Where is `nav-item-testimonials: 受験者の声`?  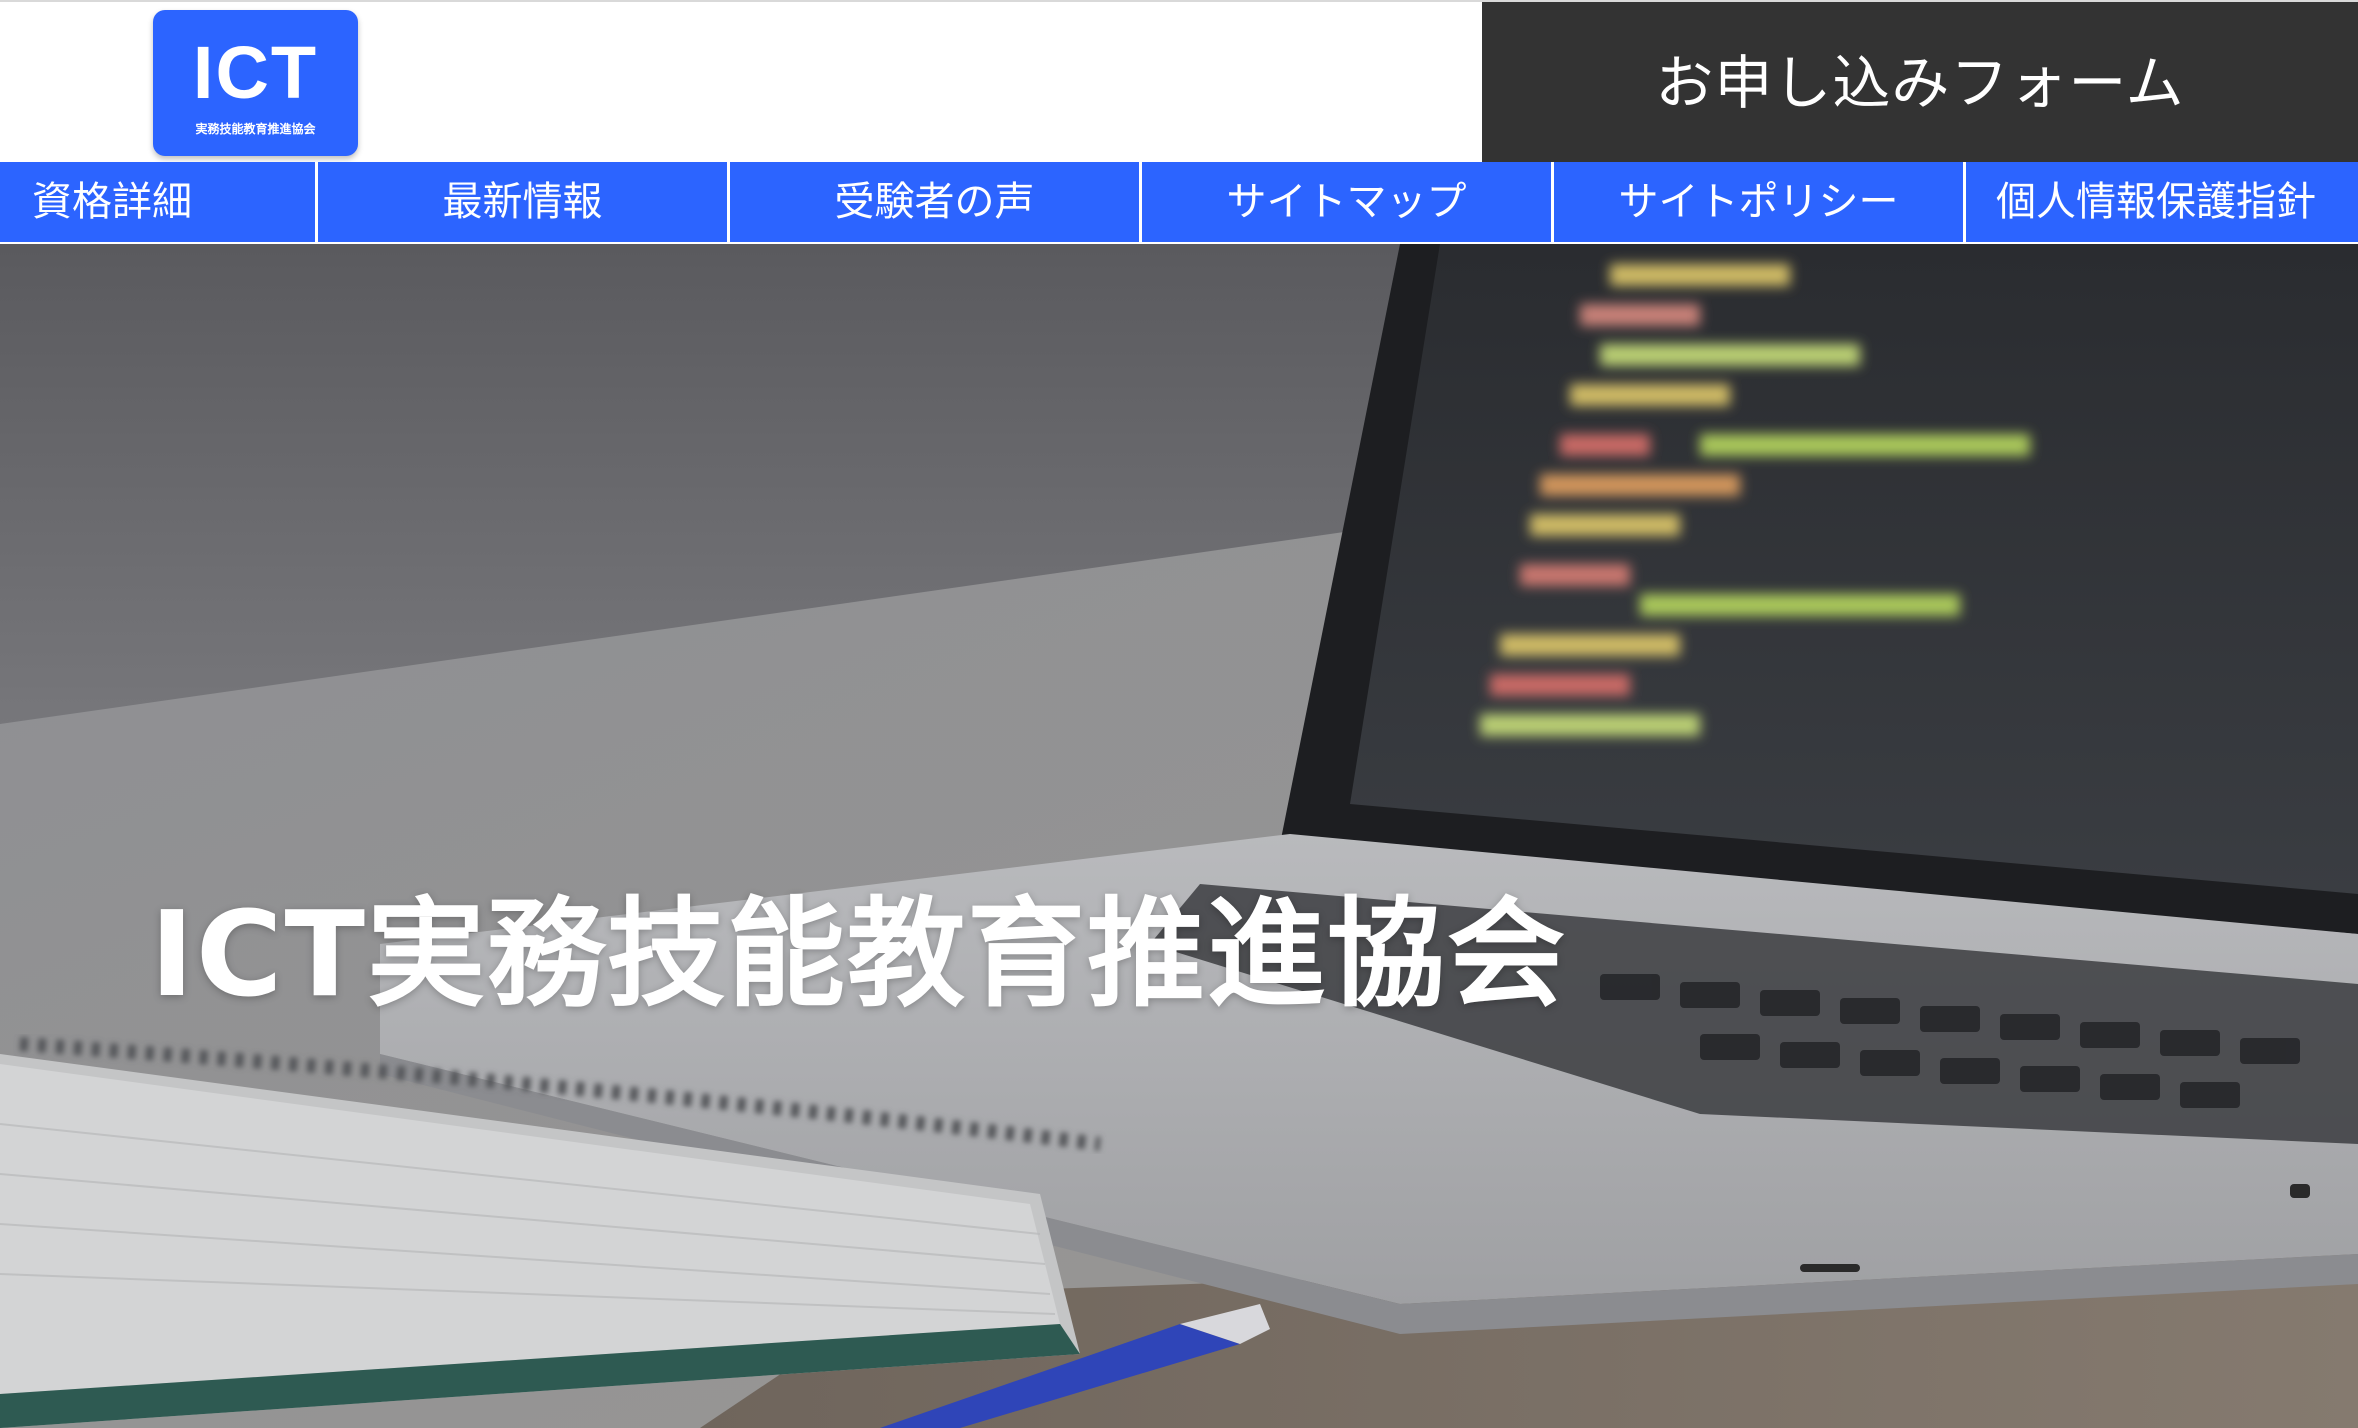
nav-item-testimonials: 受験者の声 is located at coordinates (936, 202).